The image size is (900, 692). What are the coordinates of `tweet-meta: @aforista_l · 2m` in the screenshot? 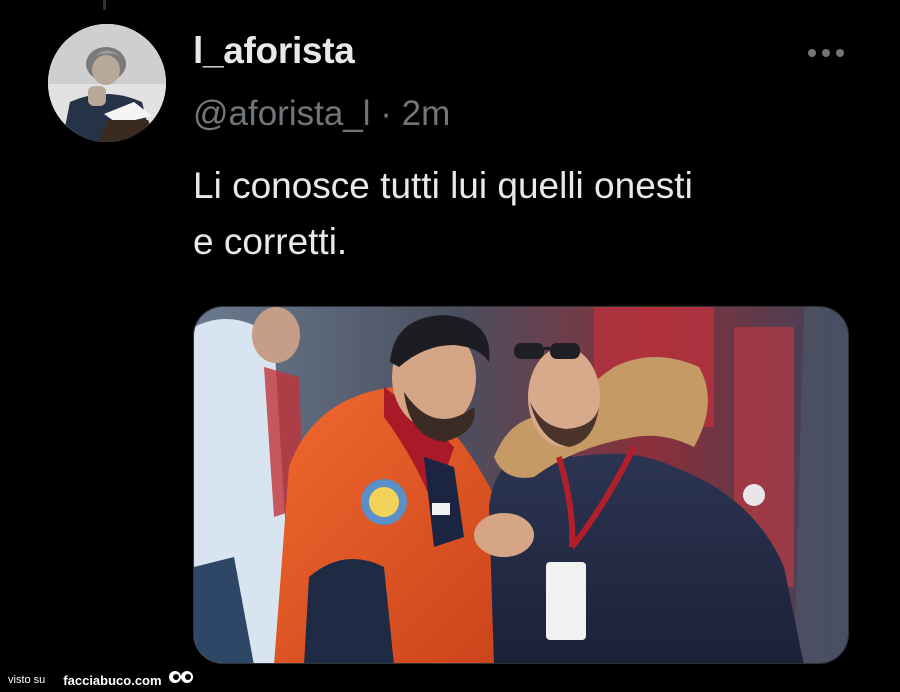 It's located at (321, 114).